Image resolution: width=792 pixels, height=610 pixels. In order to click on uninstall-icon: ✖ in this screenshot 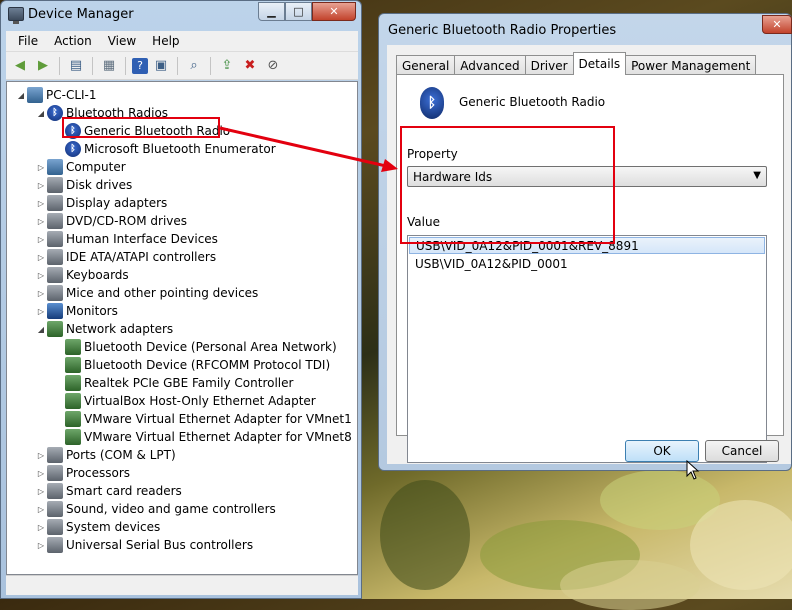, I will do `click(250, 66)`.